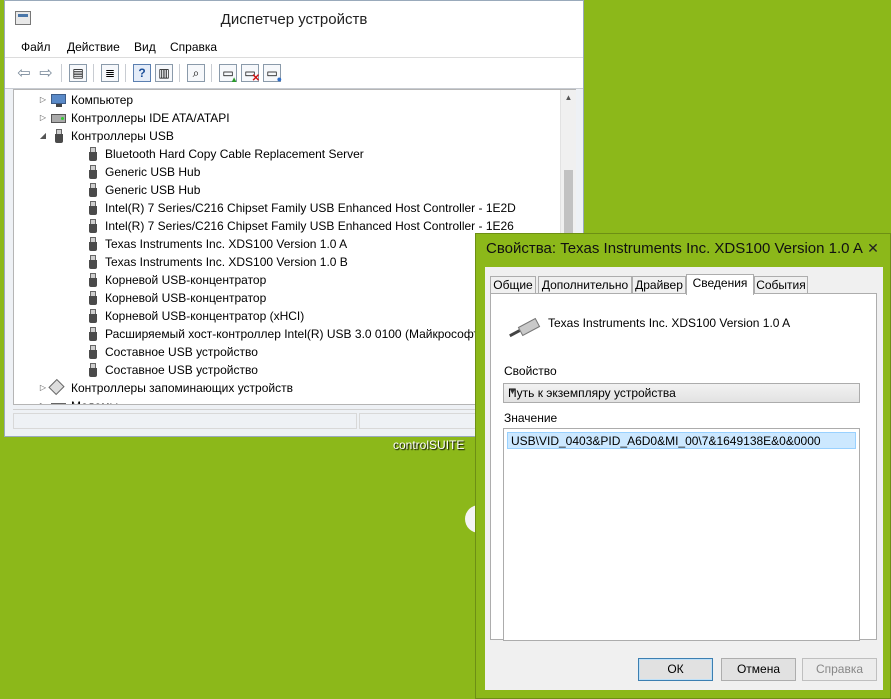 Image resolution: width=891 pixels, height=699 pixels. What do you see at coordinates (102, 100) in the screenshot?
I see `tree-label: Компьютер` at bounding box center [102, 100].